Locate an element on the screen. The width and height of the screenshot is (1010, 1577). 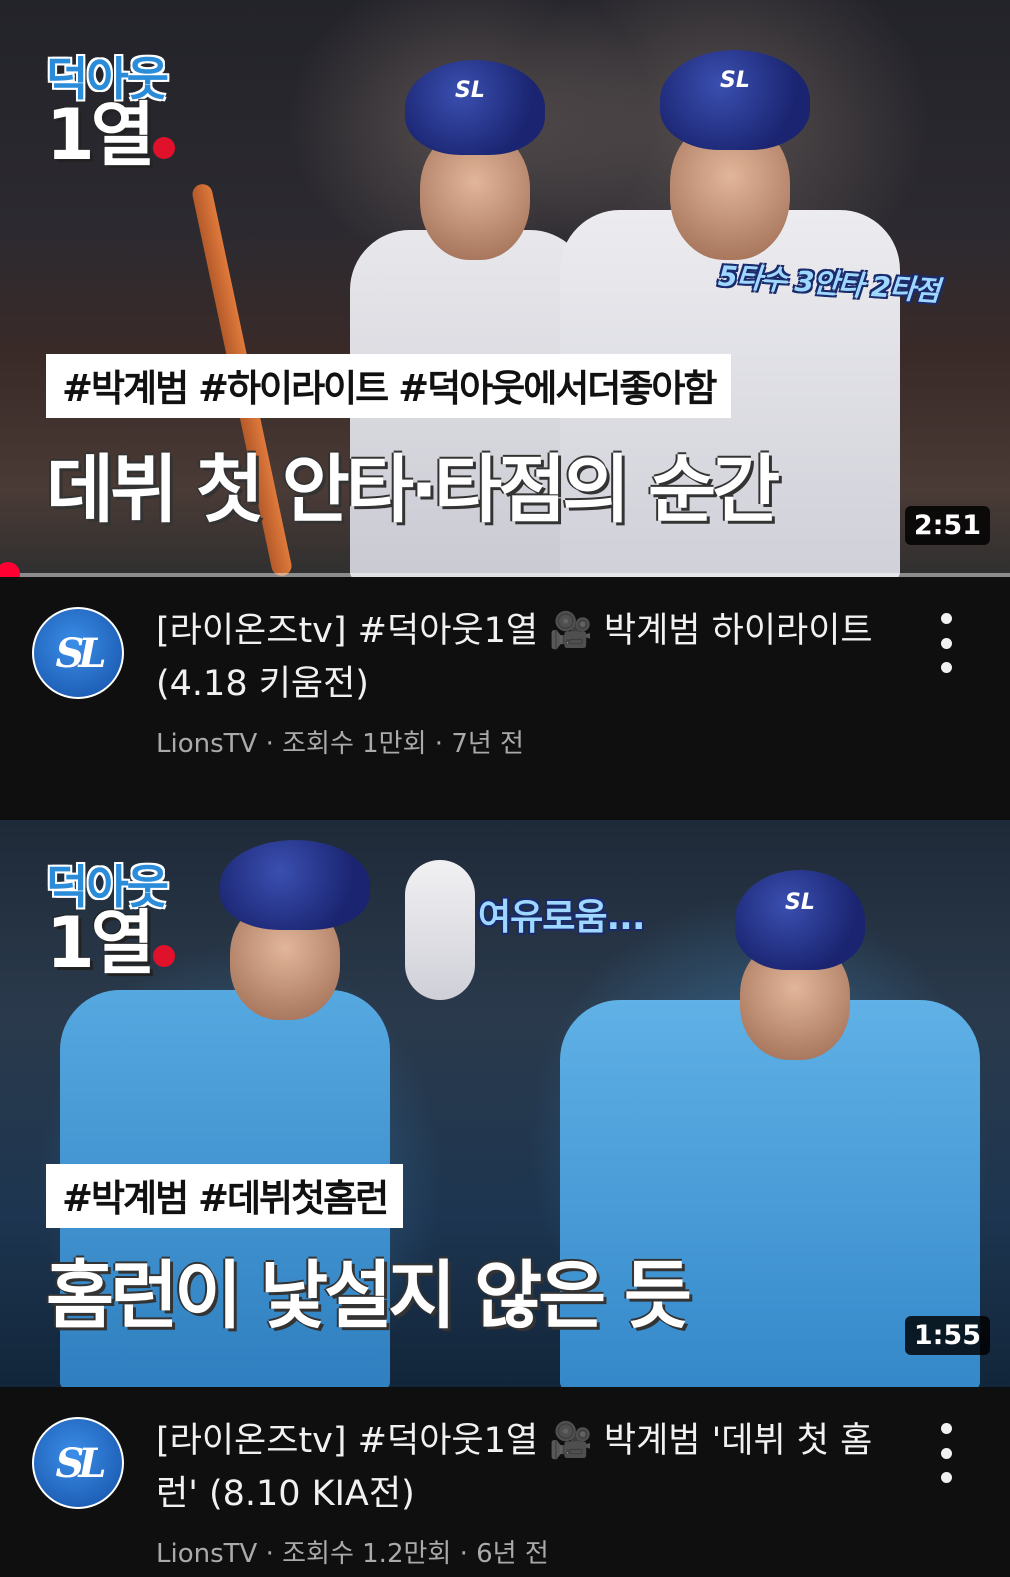
upload-age: 7년 전 is located at coordinates (487, 744).